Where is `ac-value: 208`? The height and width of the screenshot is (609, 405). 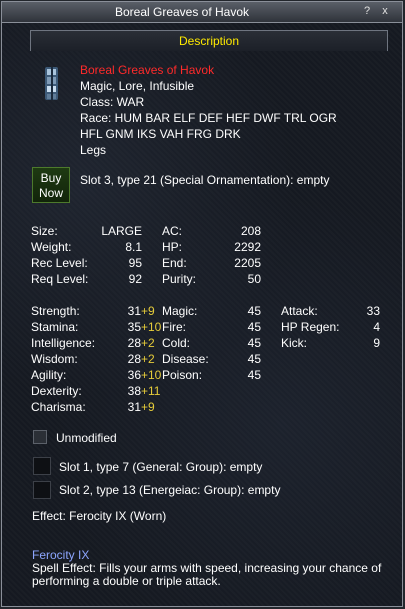
ac-value: 208 is located at coordinates (250, 231).